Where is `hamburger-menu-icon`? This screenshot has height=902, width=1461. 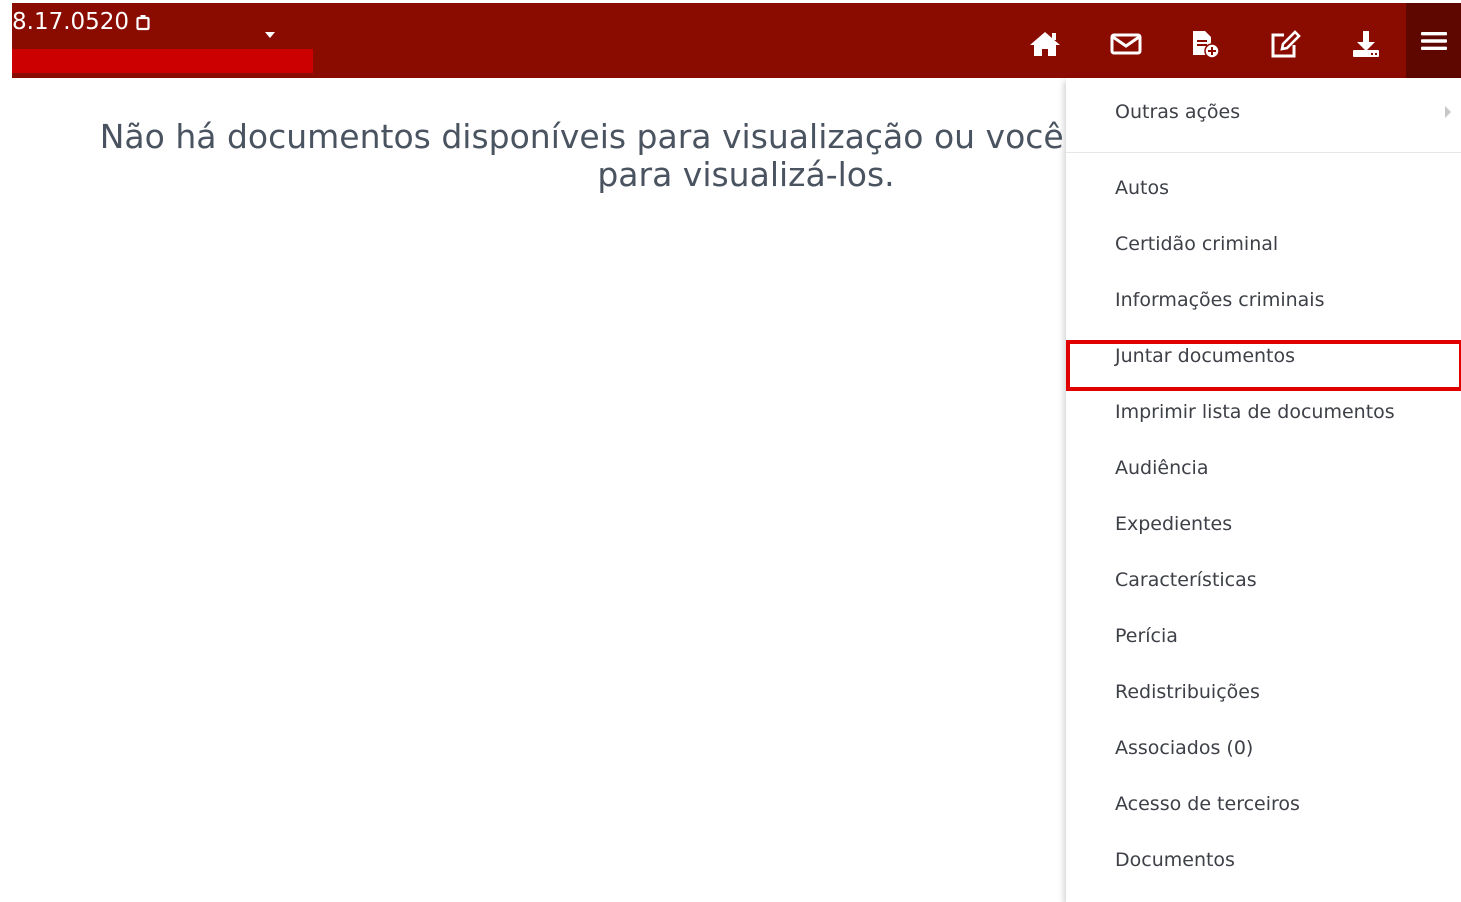 hamburger-menu-icon is located at coordinates (1433, 40).